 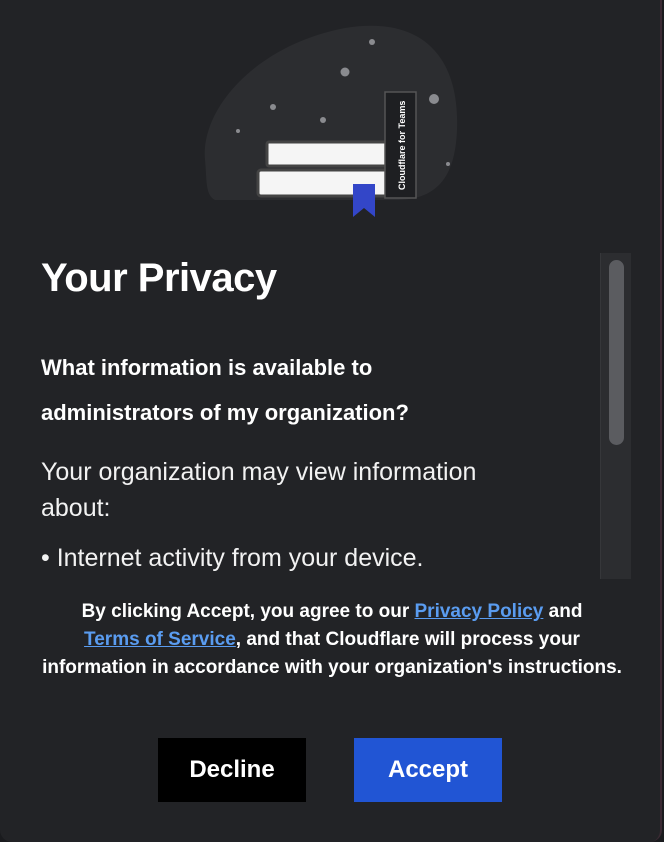 I want to click on book-top, so click(x=328, y=154).